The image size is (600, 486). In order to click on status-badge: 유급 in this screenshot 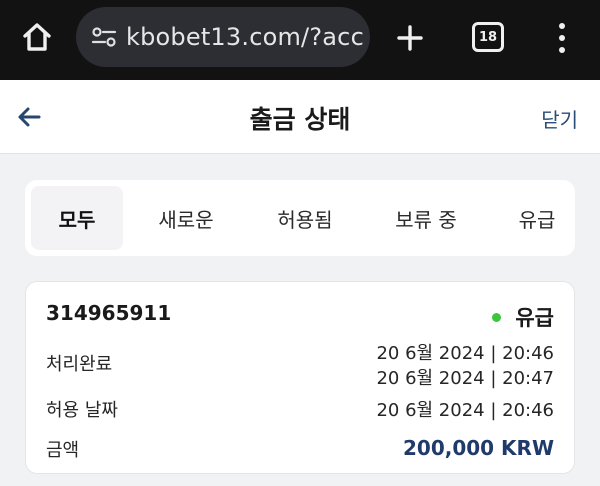, I will do `click(523, 317)`.